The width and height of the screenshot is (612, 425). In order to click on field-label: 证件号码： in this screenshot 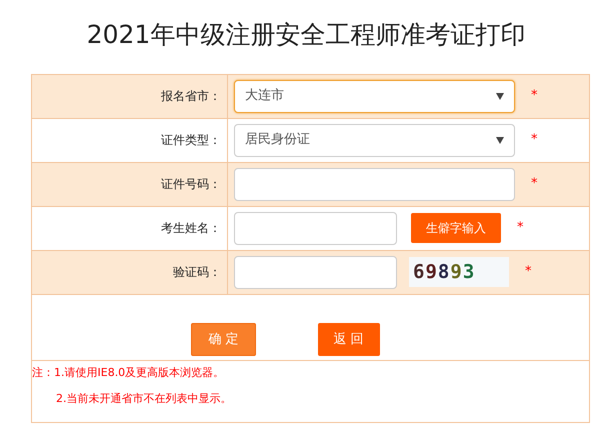, I will do `click(191, 184)`.